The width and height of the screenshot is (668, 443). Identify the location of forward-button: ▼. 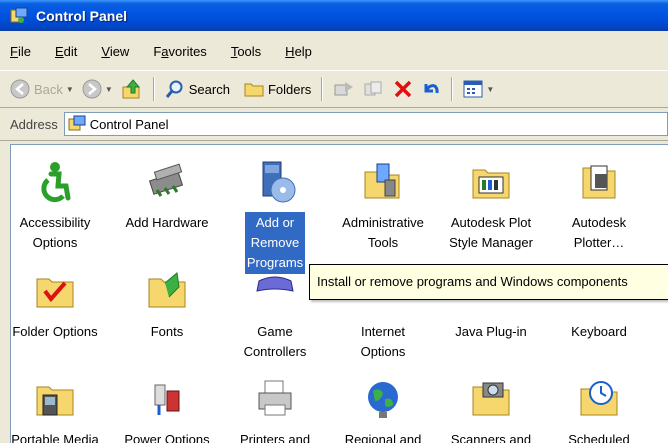
(97, 89).